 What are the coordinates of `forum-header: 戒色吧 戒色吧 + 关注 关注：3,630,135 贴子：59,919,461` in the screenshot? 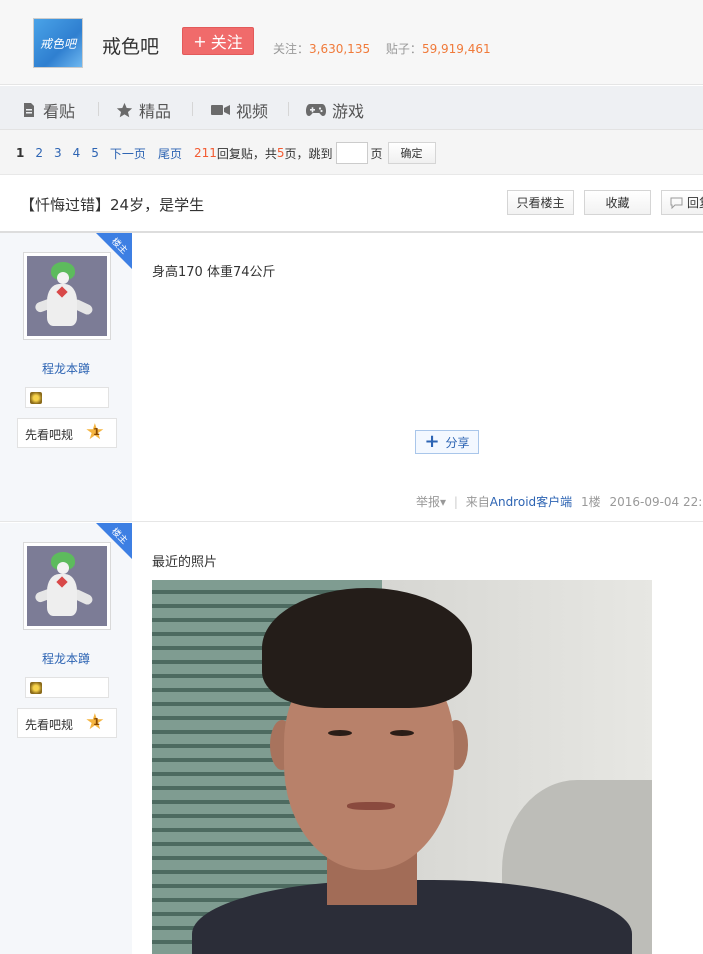 It's located at (351, 42).